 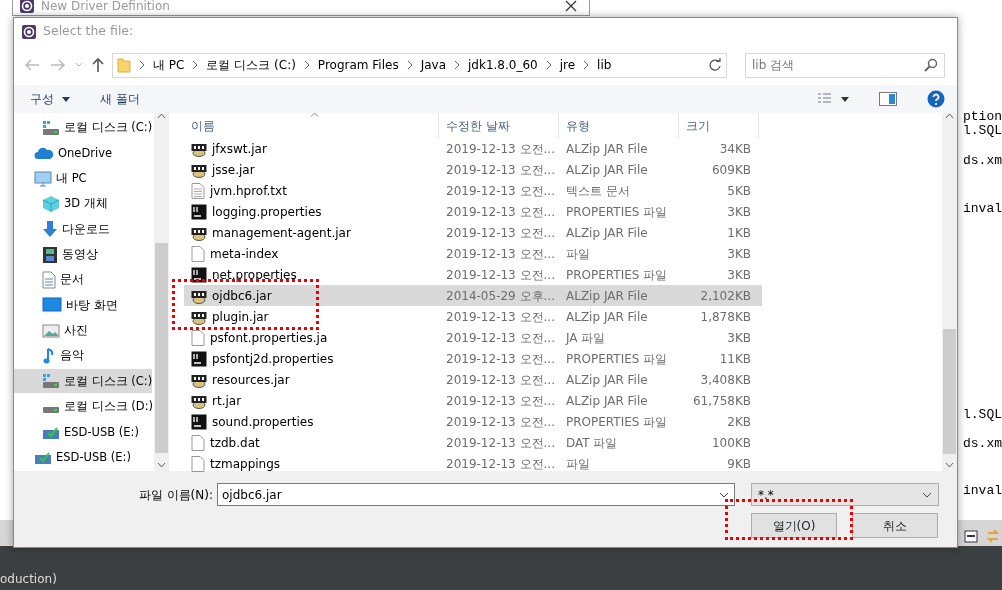 I want to click on file-name: rt.jar, so click(x=227, y=401).